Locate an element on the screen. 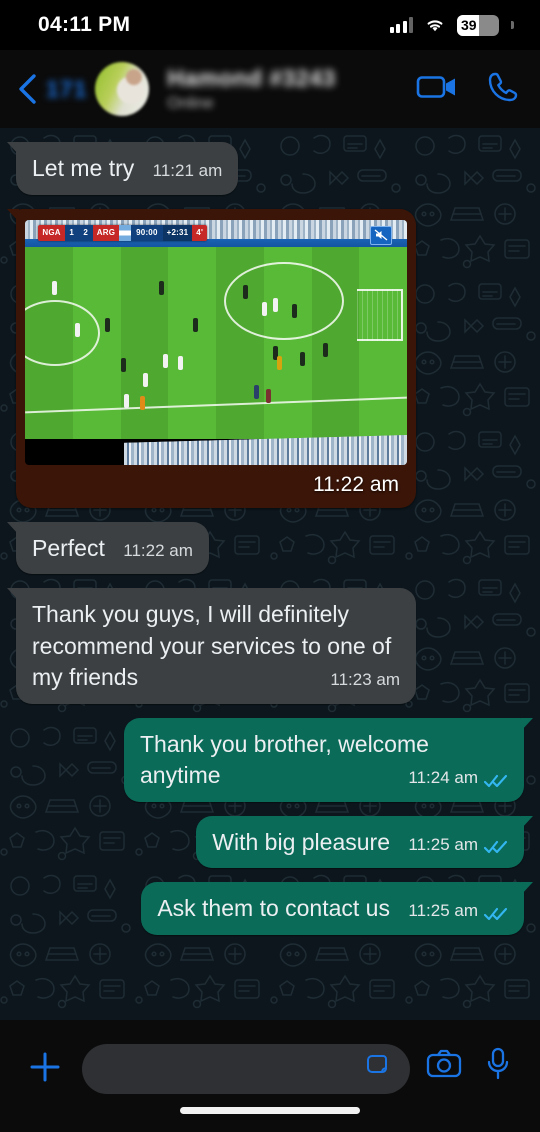 The image size is (540, 1132). message-bubble-outgoing: Ask them to contact us 11:25 am is located at coordinates (337, 908).